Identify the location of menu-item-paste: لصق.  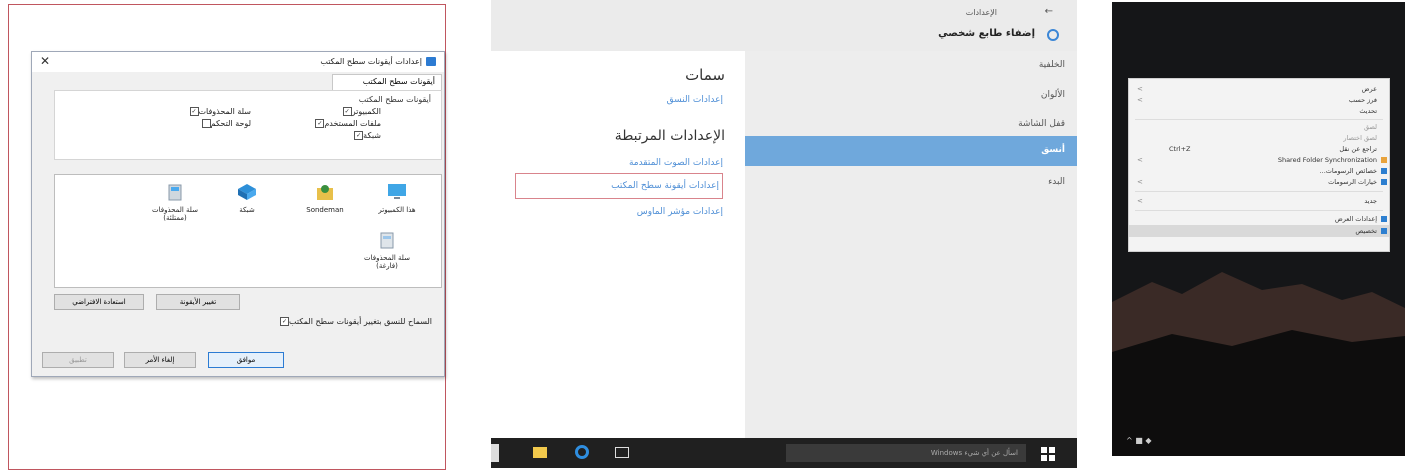
(1370, 127).